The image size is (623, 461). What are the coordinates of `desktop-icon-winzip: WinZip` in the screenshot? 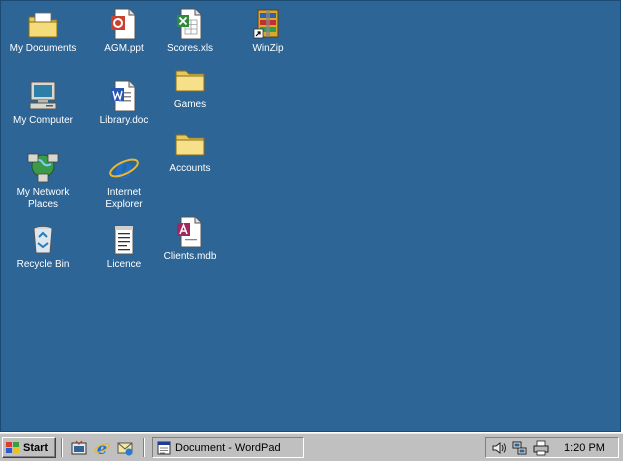 It's located at (268, 31).